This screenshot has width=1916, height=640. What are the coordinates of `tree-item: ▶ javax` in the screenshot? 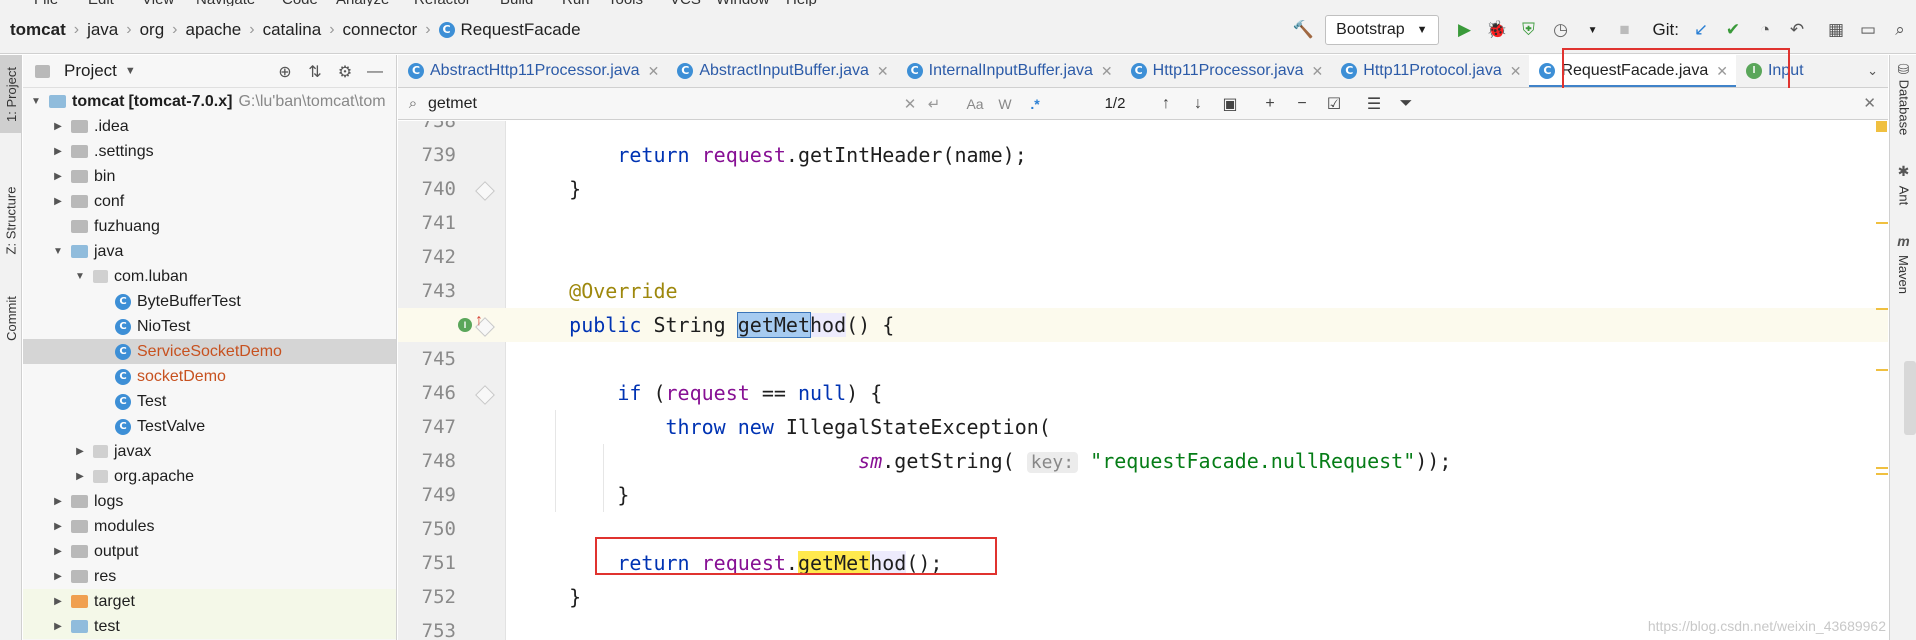 It's located at (209, 451).